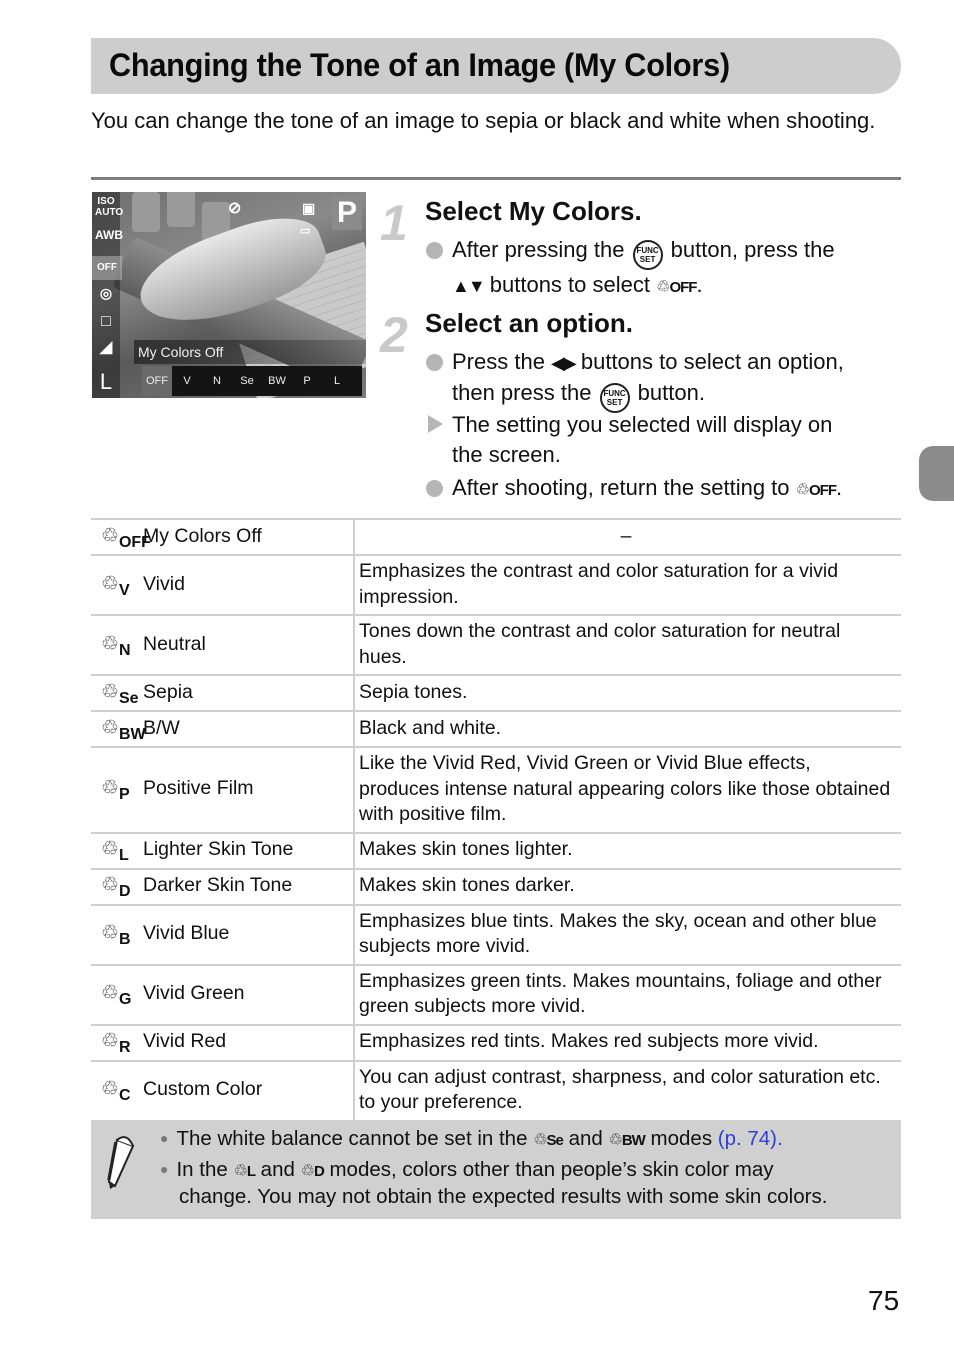 Image resolution: width=954 pixels, height=1350 pixels. Describe the element at coordinates (355, 1138) in the screenshot. I see `text: The white balance cannot be set in the` at that location.